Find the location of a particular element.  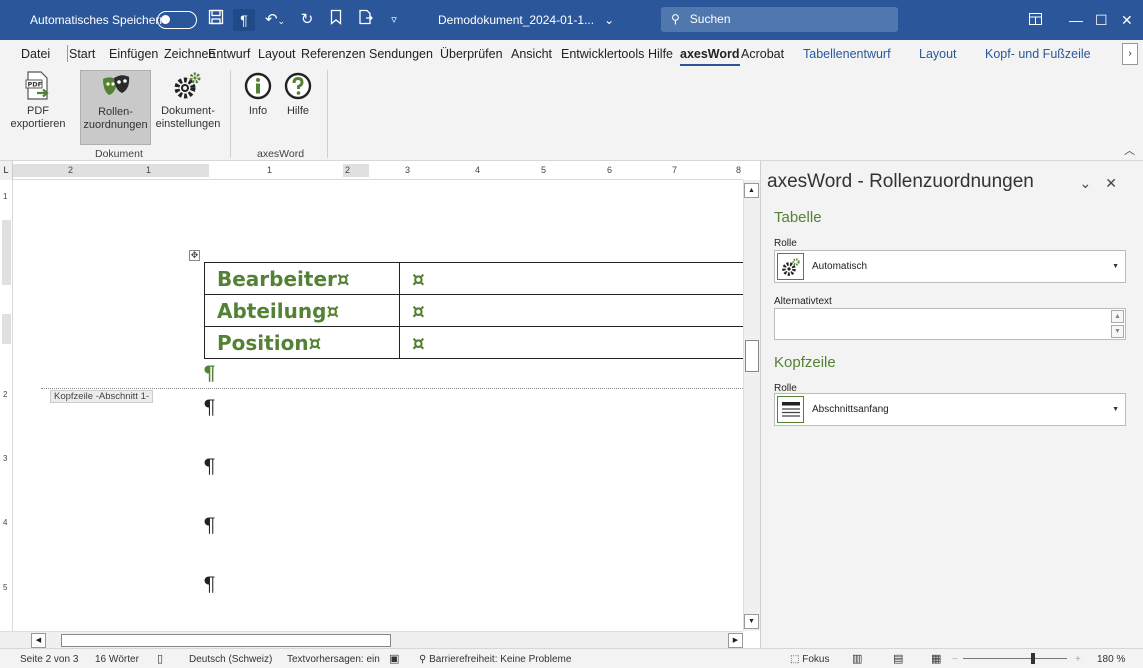

pdf-export-button: PDF PDF exportieren is located at coordinates (38, 100).